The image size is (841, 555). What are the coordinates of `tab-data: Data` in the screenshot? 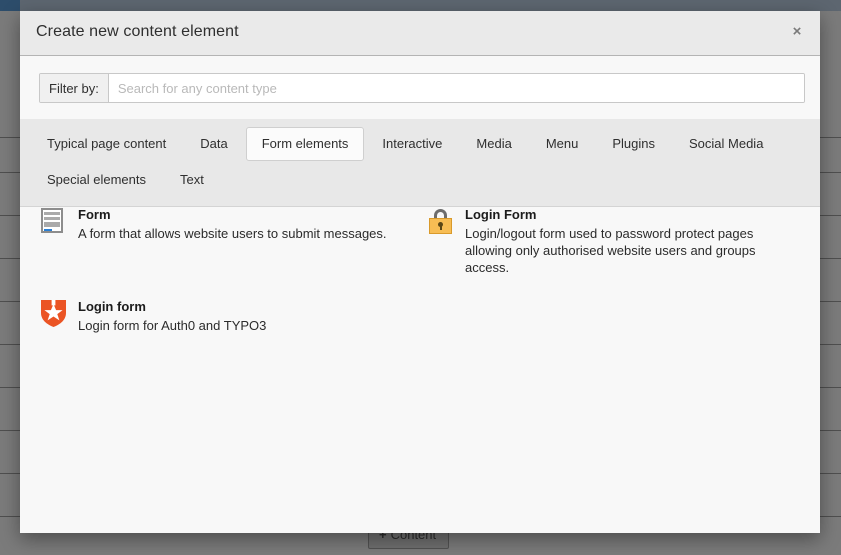 It's located at (213, 144).